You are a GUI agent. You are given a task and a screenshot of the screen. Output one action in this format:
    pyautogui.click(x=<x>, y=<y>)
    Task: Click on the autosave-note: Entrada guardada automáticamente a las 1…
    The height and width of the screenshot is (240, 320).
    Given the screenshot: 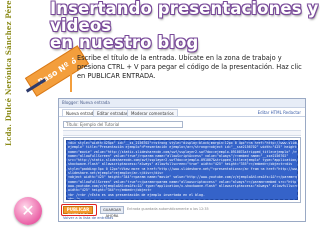 What is the action you would take?
    pyautogui.click(x=168, y=209)
    